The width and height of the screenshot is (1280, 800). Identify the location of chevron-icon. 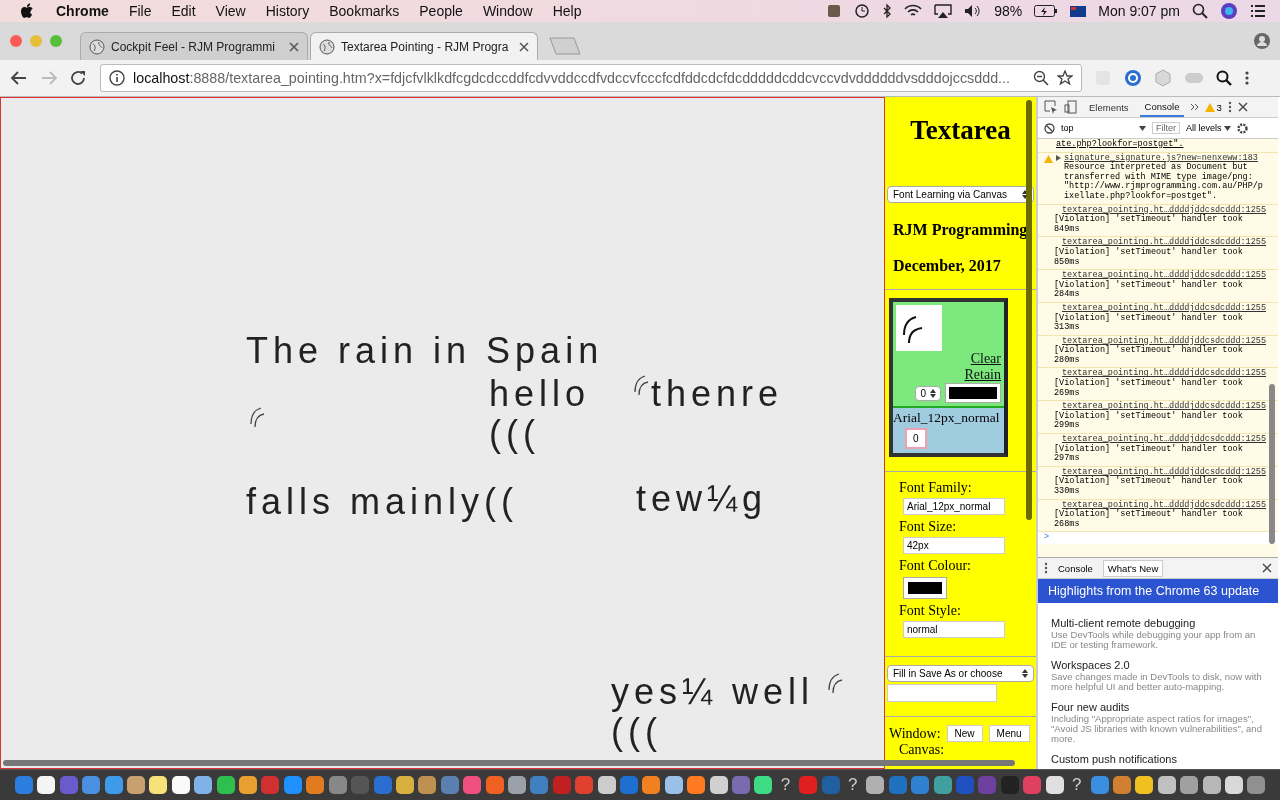
(1195, 107).